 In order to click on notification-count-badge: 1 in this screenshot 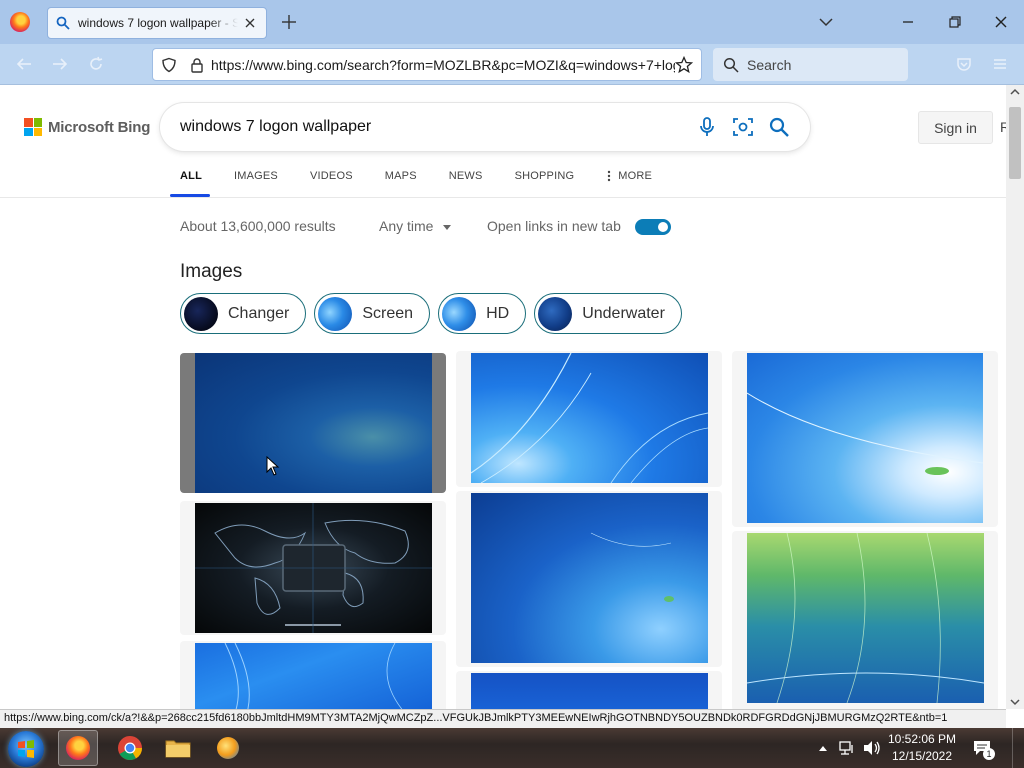, I will do `click(989, 754)`.